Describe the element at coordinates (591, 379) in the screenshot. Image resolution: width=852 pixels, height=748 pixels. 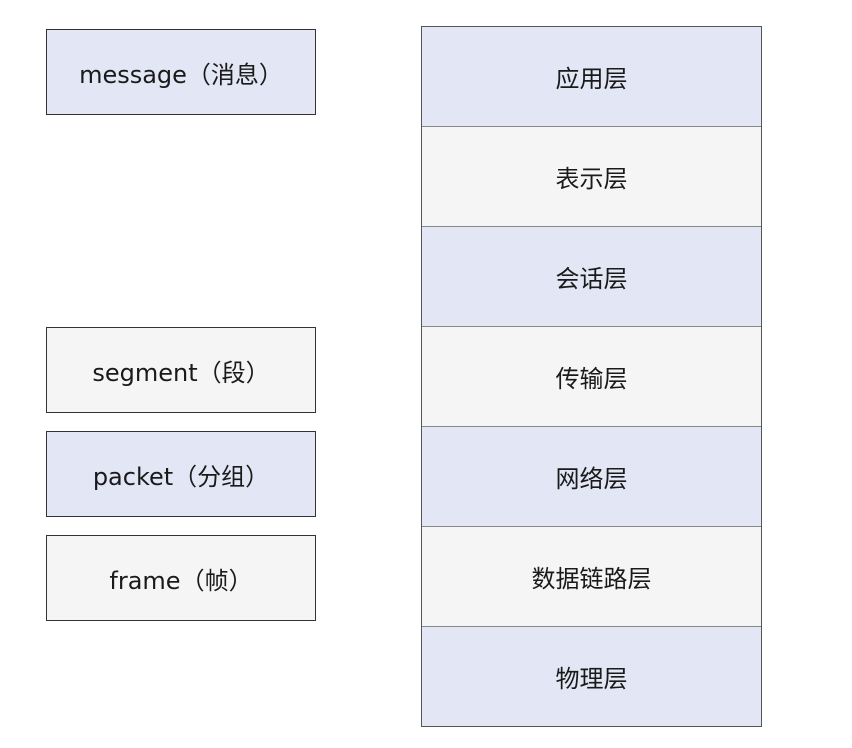
I see `layer-transport-label: 传输层` at that location.